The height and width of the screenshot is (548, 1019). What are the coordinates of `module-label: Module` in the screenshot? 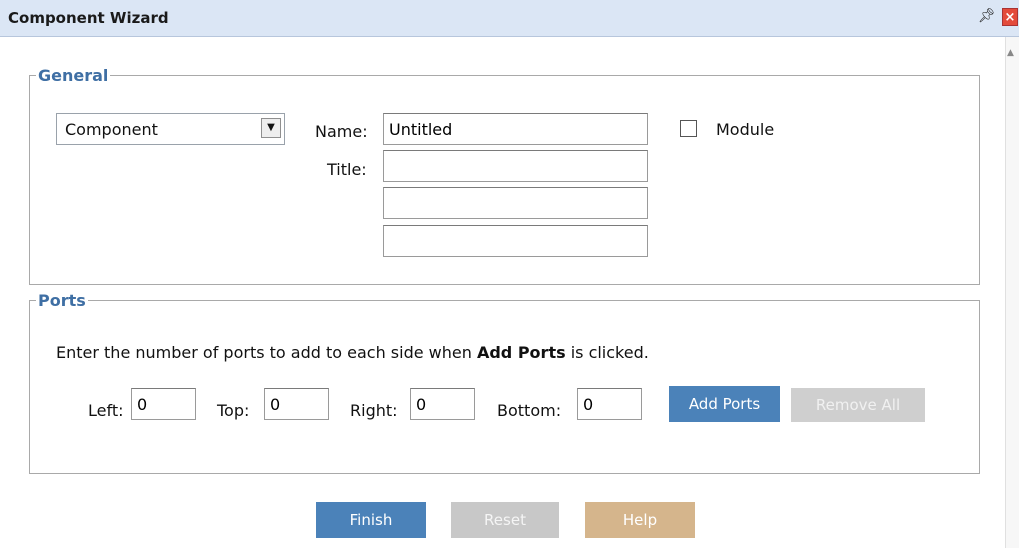 It's located at (745, 129).